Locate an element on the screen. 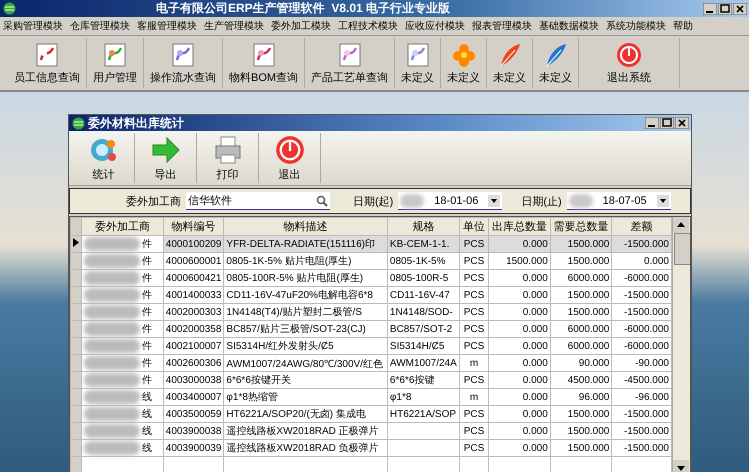  column-header: 委外加工商 is located at coordinates (123, 227).